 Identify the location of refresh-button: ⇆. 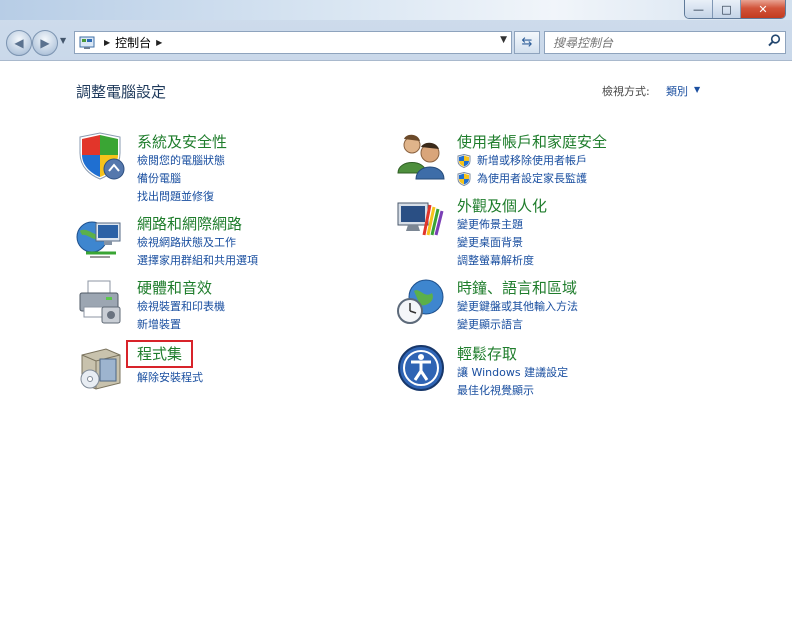
(527, 42).